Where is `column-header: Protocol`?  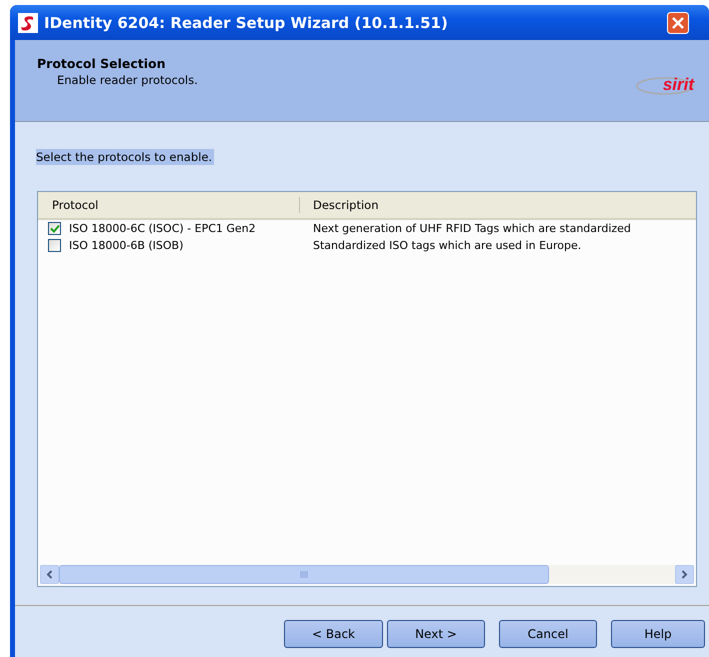
column-header: Protocol is located at coordinates (75, 205).